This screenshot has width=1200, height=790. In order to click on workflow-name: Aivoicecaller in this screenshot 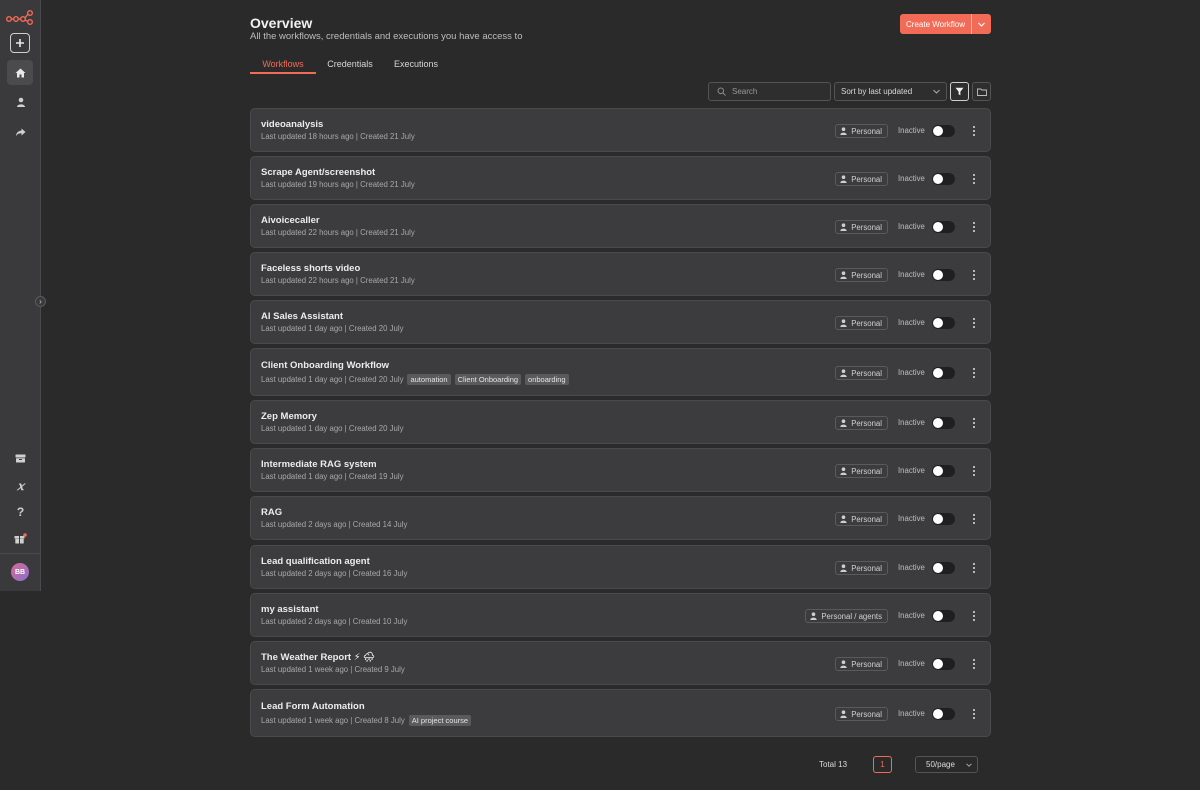, I will do `click(290, 220)`.